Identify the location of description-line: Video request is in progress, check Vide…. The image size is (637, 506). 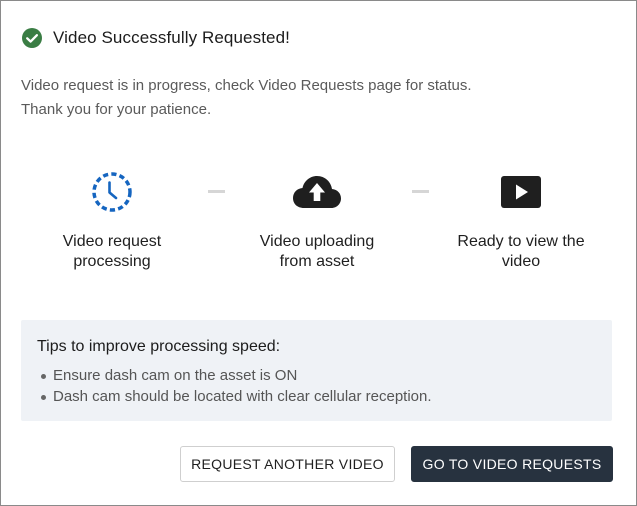
(246, 85).